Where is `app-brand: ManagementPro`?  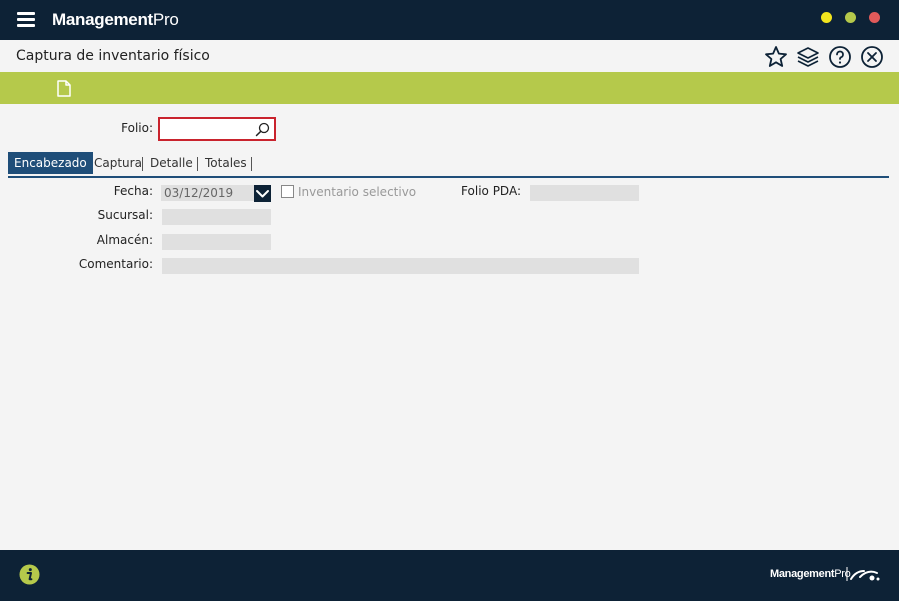
app-brand: ManagementPro is located at coordinates (115, 20).